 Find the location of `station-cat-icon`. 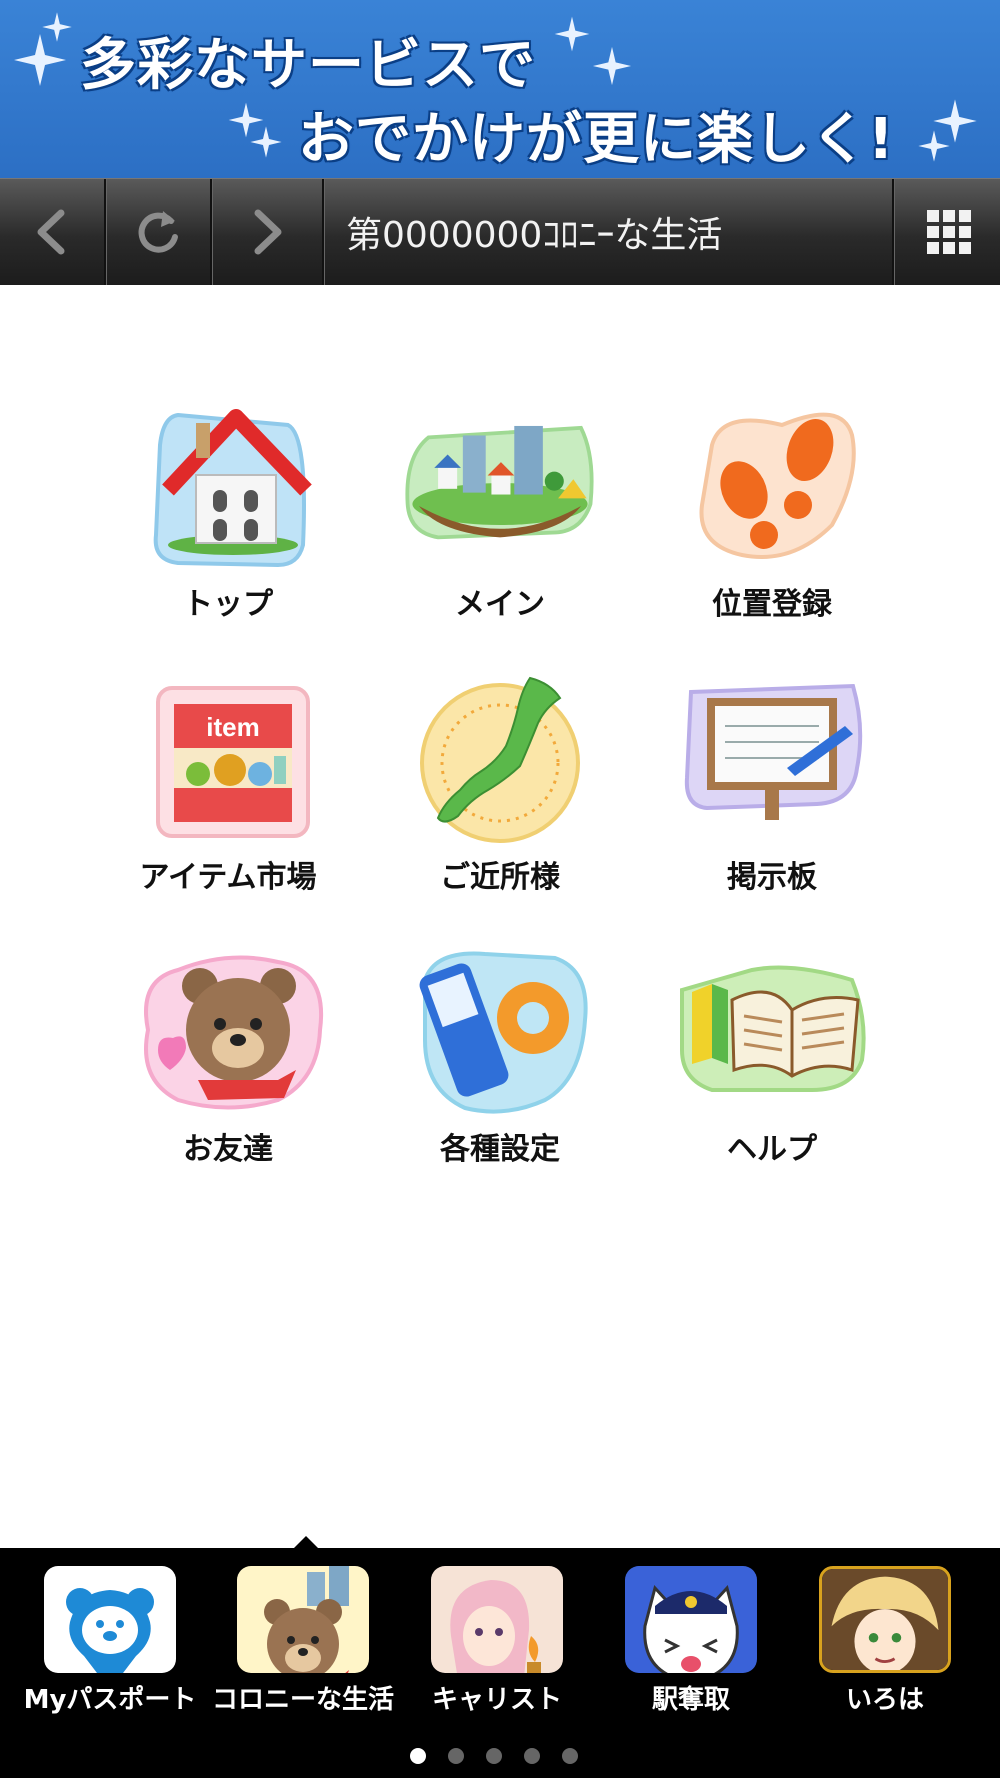

station-cat-icon is located at coordinates (691, 1619).